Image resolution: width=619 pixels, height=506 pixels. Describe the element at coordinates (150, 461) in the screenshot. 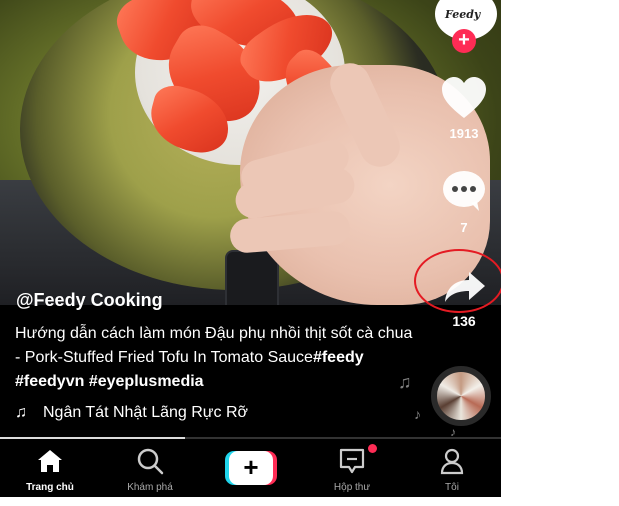

I see `search-icon` at that location.